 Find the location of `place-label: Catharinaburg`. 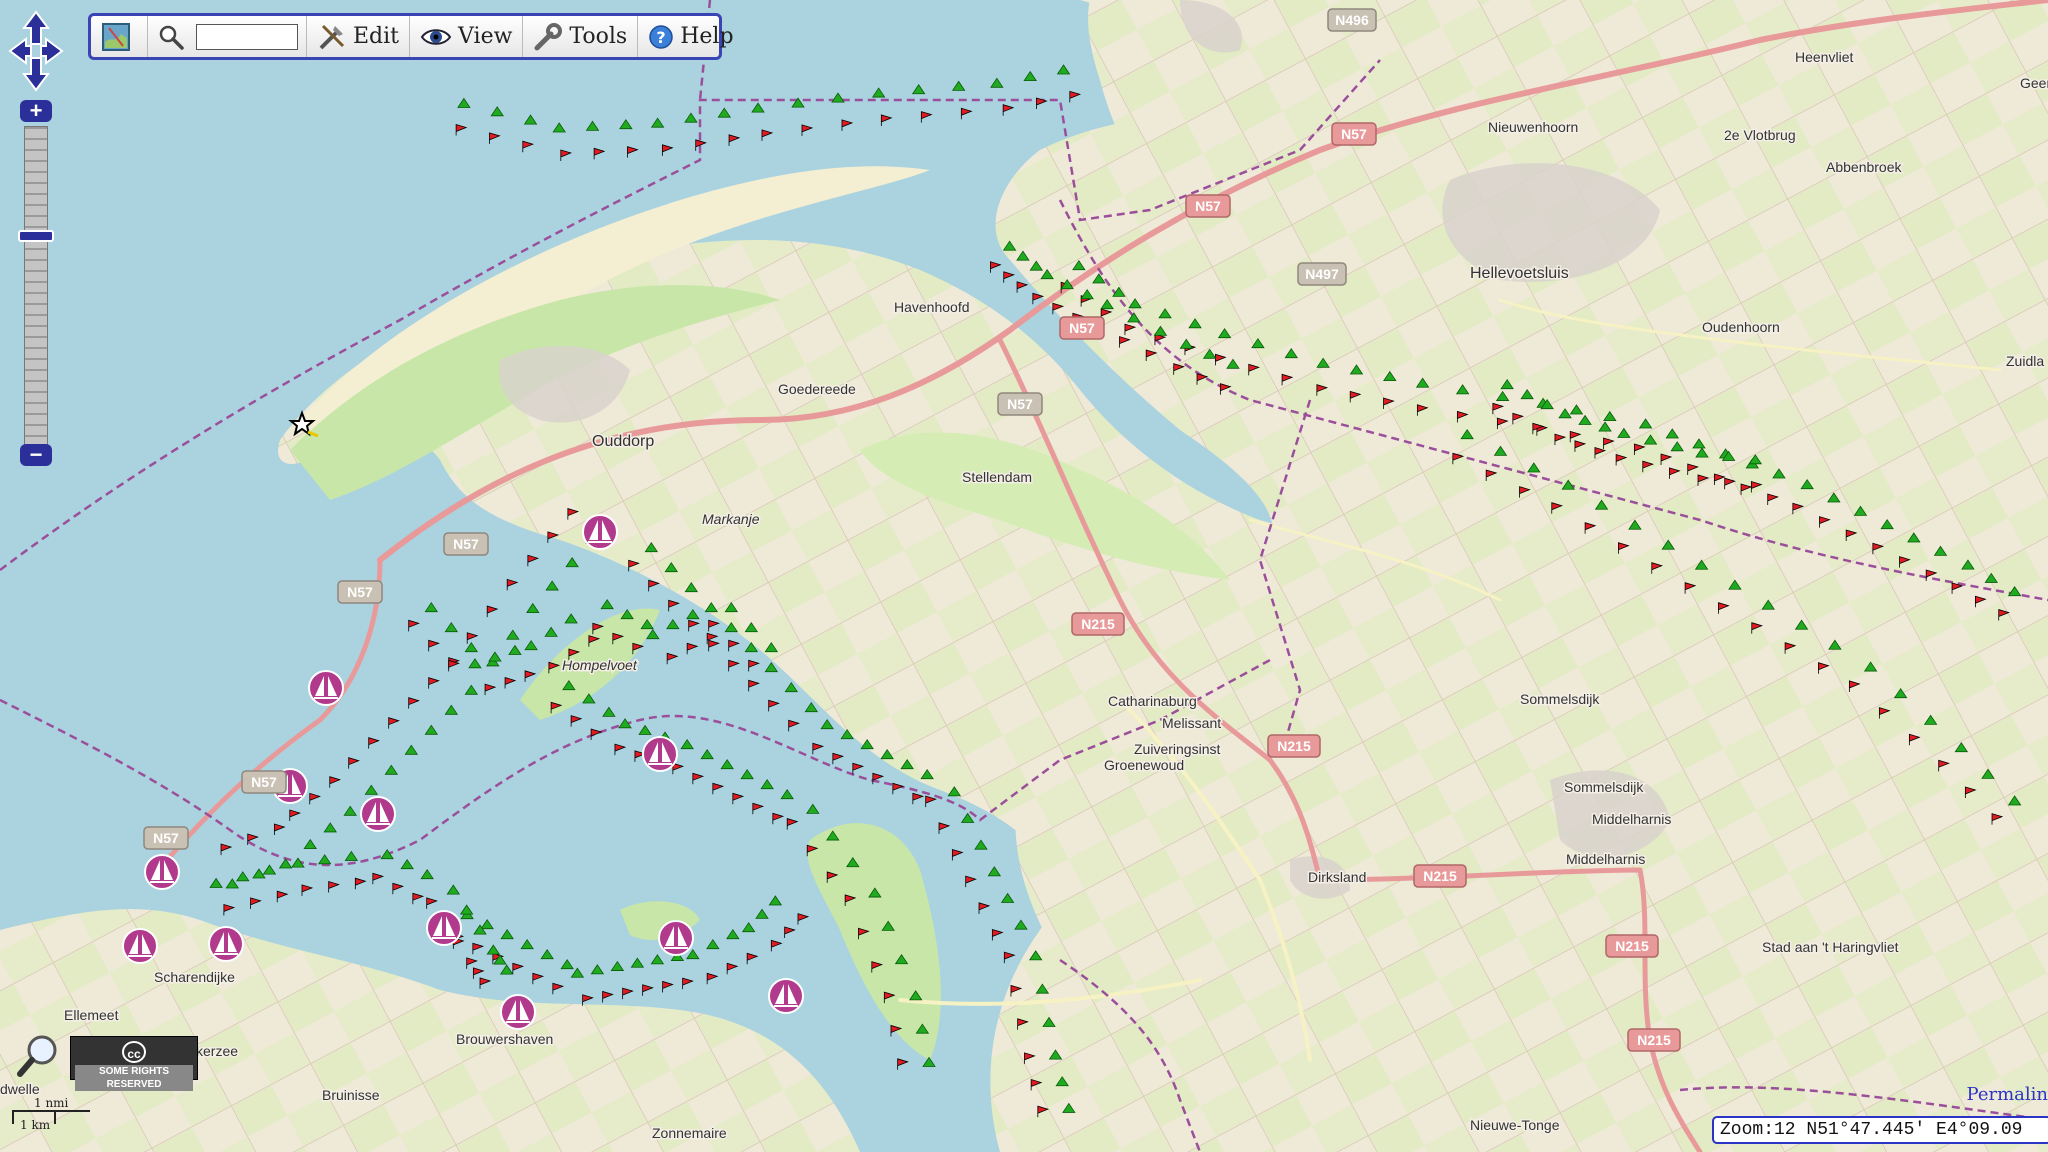

place-label: Catharinaburg is located at coordinates (1152, 701).